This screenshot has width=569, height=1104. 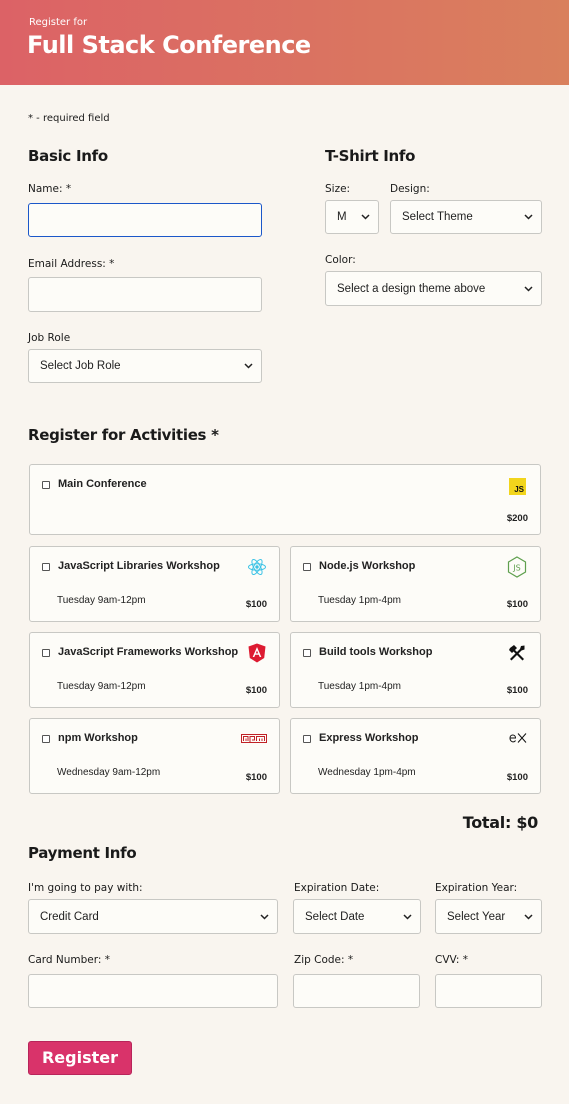 I want to click on email-label: Email Address: *, so click(x=71, y=264).